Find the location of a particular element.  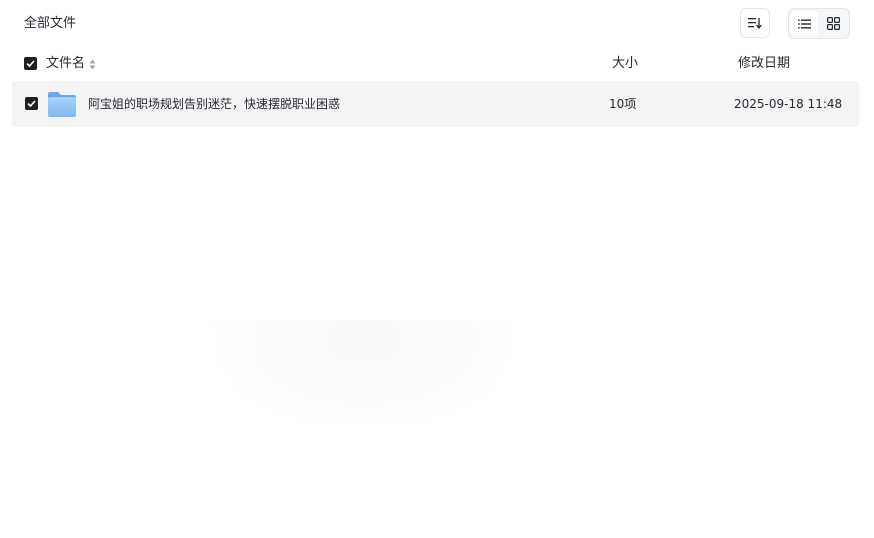

sort-toggle-icon is located at coordinates (92, 64).